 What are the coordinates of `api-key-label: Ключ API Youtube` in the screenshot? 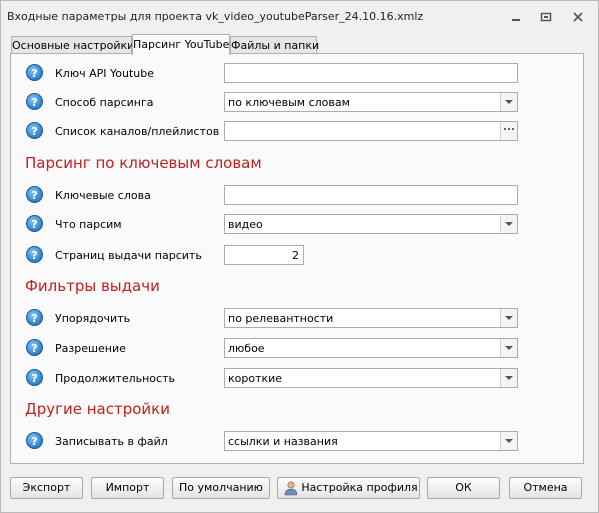 It's located at (104, 73).